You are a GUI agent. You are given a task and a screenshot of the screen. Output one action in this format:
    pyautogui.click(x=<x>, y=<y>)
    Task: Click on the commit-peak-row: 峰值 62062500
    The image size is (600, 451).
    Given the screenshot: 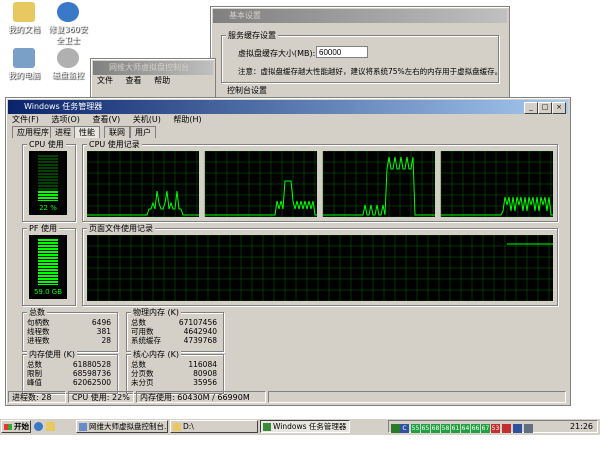 What is the action you would take?
    pyautogui.click(x=69, y=382)
    